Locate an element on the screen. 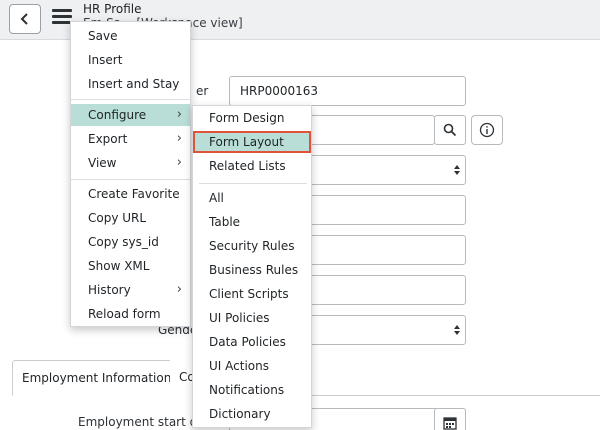 This screenshot has width=600, height=430. chevron-left-icon is located at coordinates (24, 19).